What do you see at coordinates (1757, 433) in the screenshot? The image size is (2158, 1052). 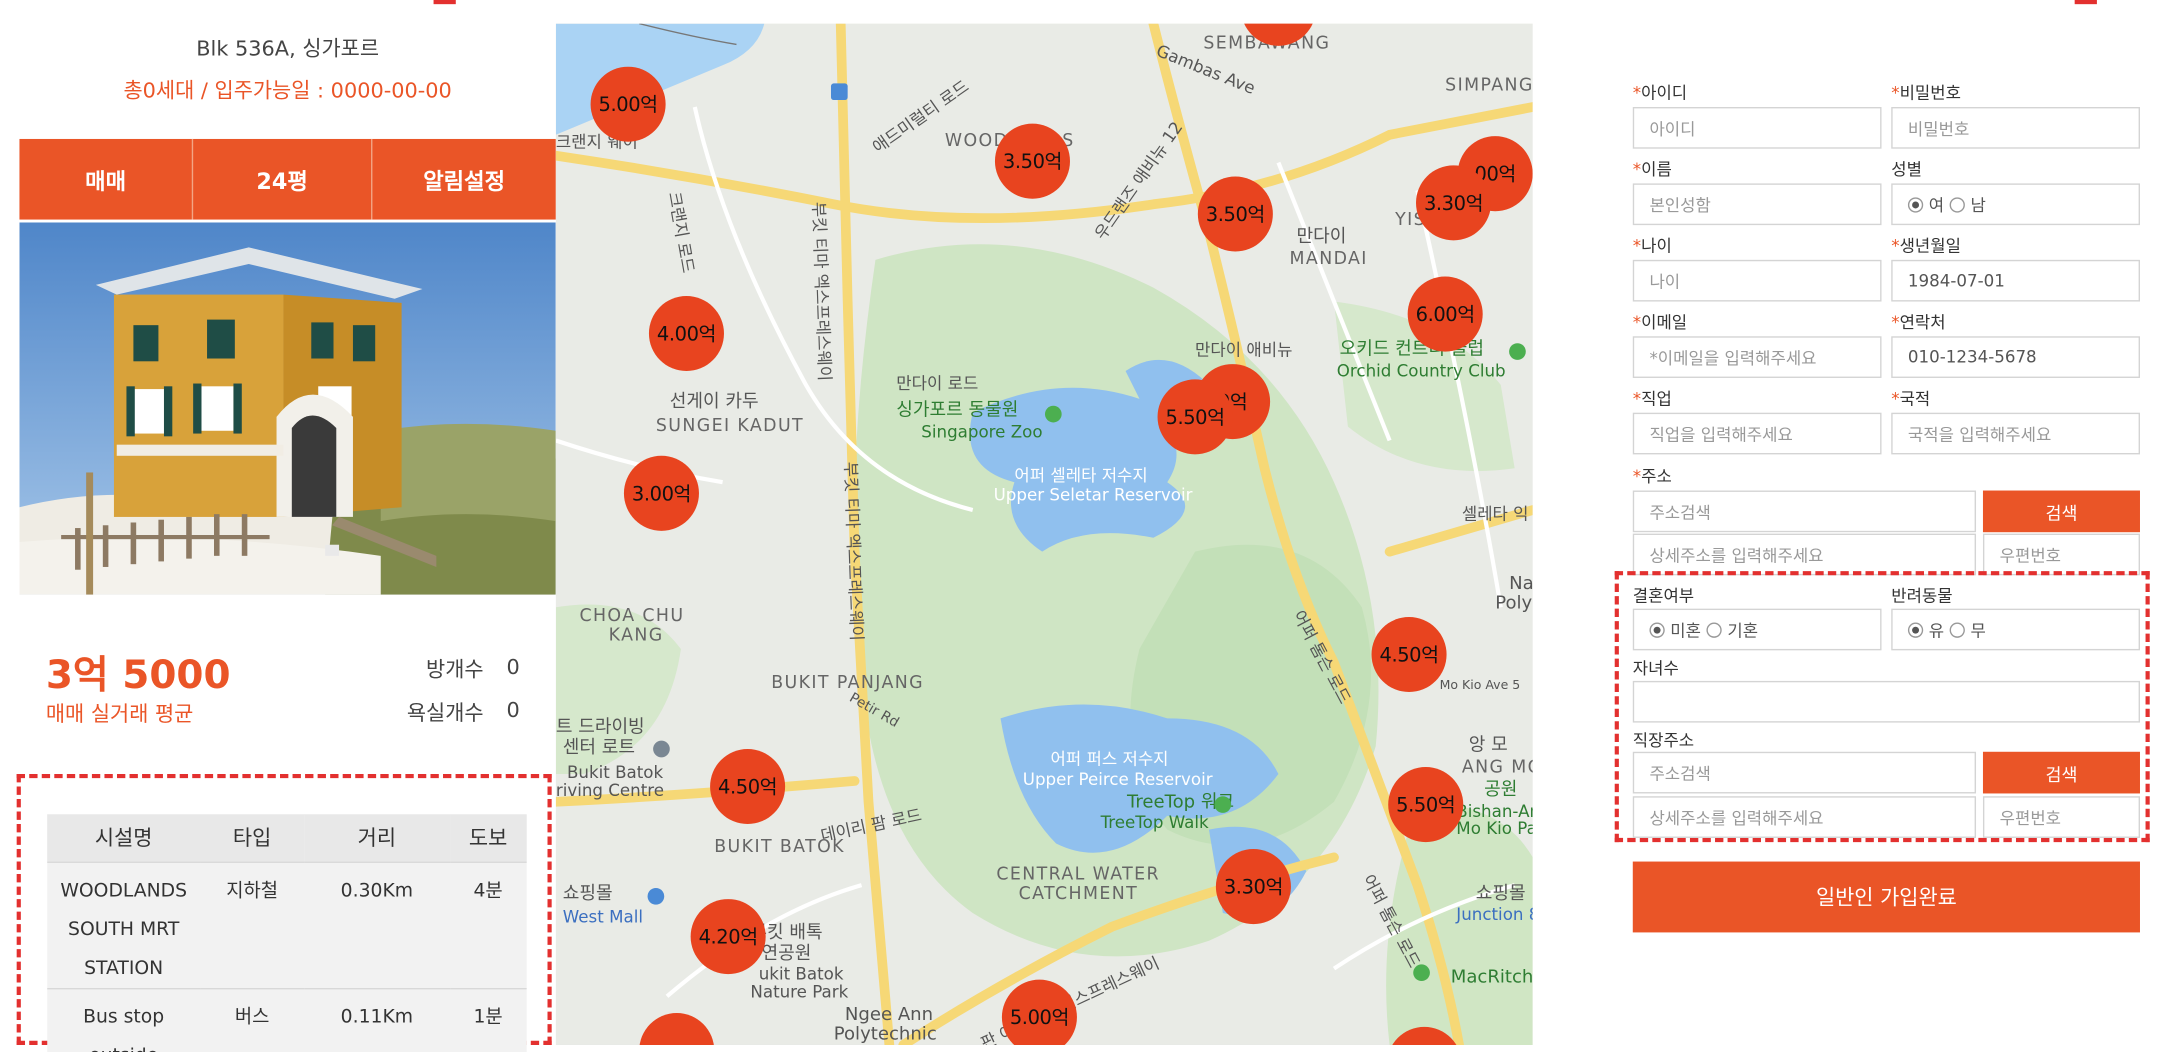 I see `job-input: 직업을 입력해주세요` at bounding box center [1757, 433].